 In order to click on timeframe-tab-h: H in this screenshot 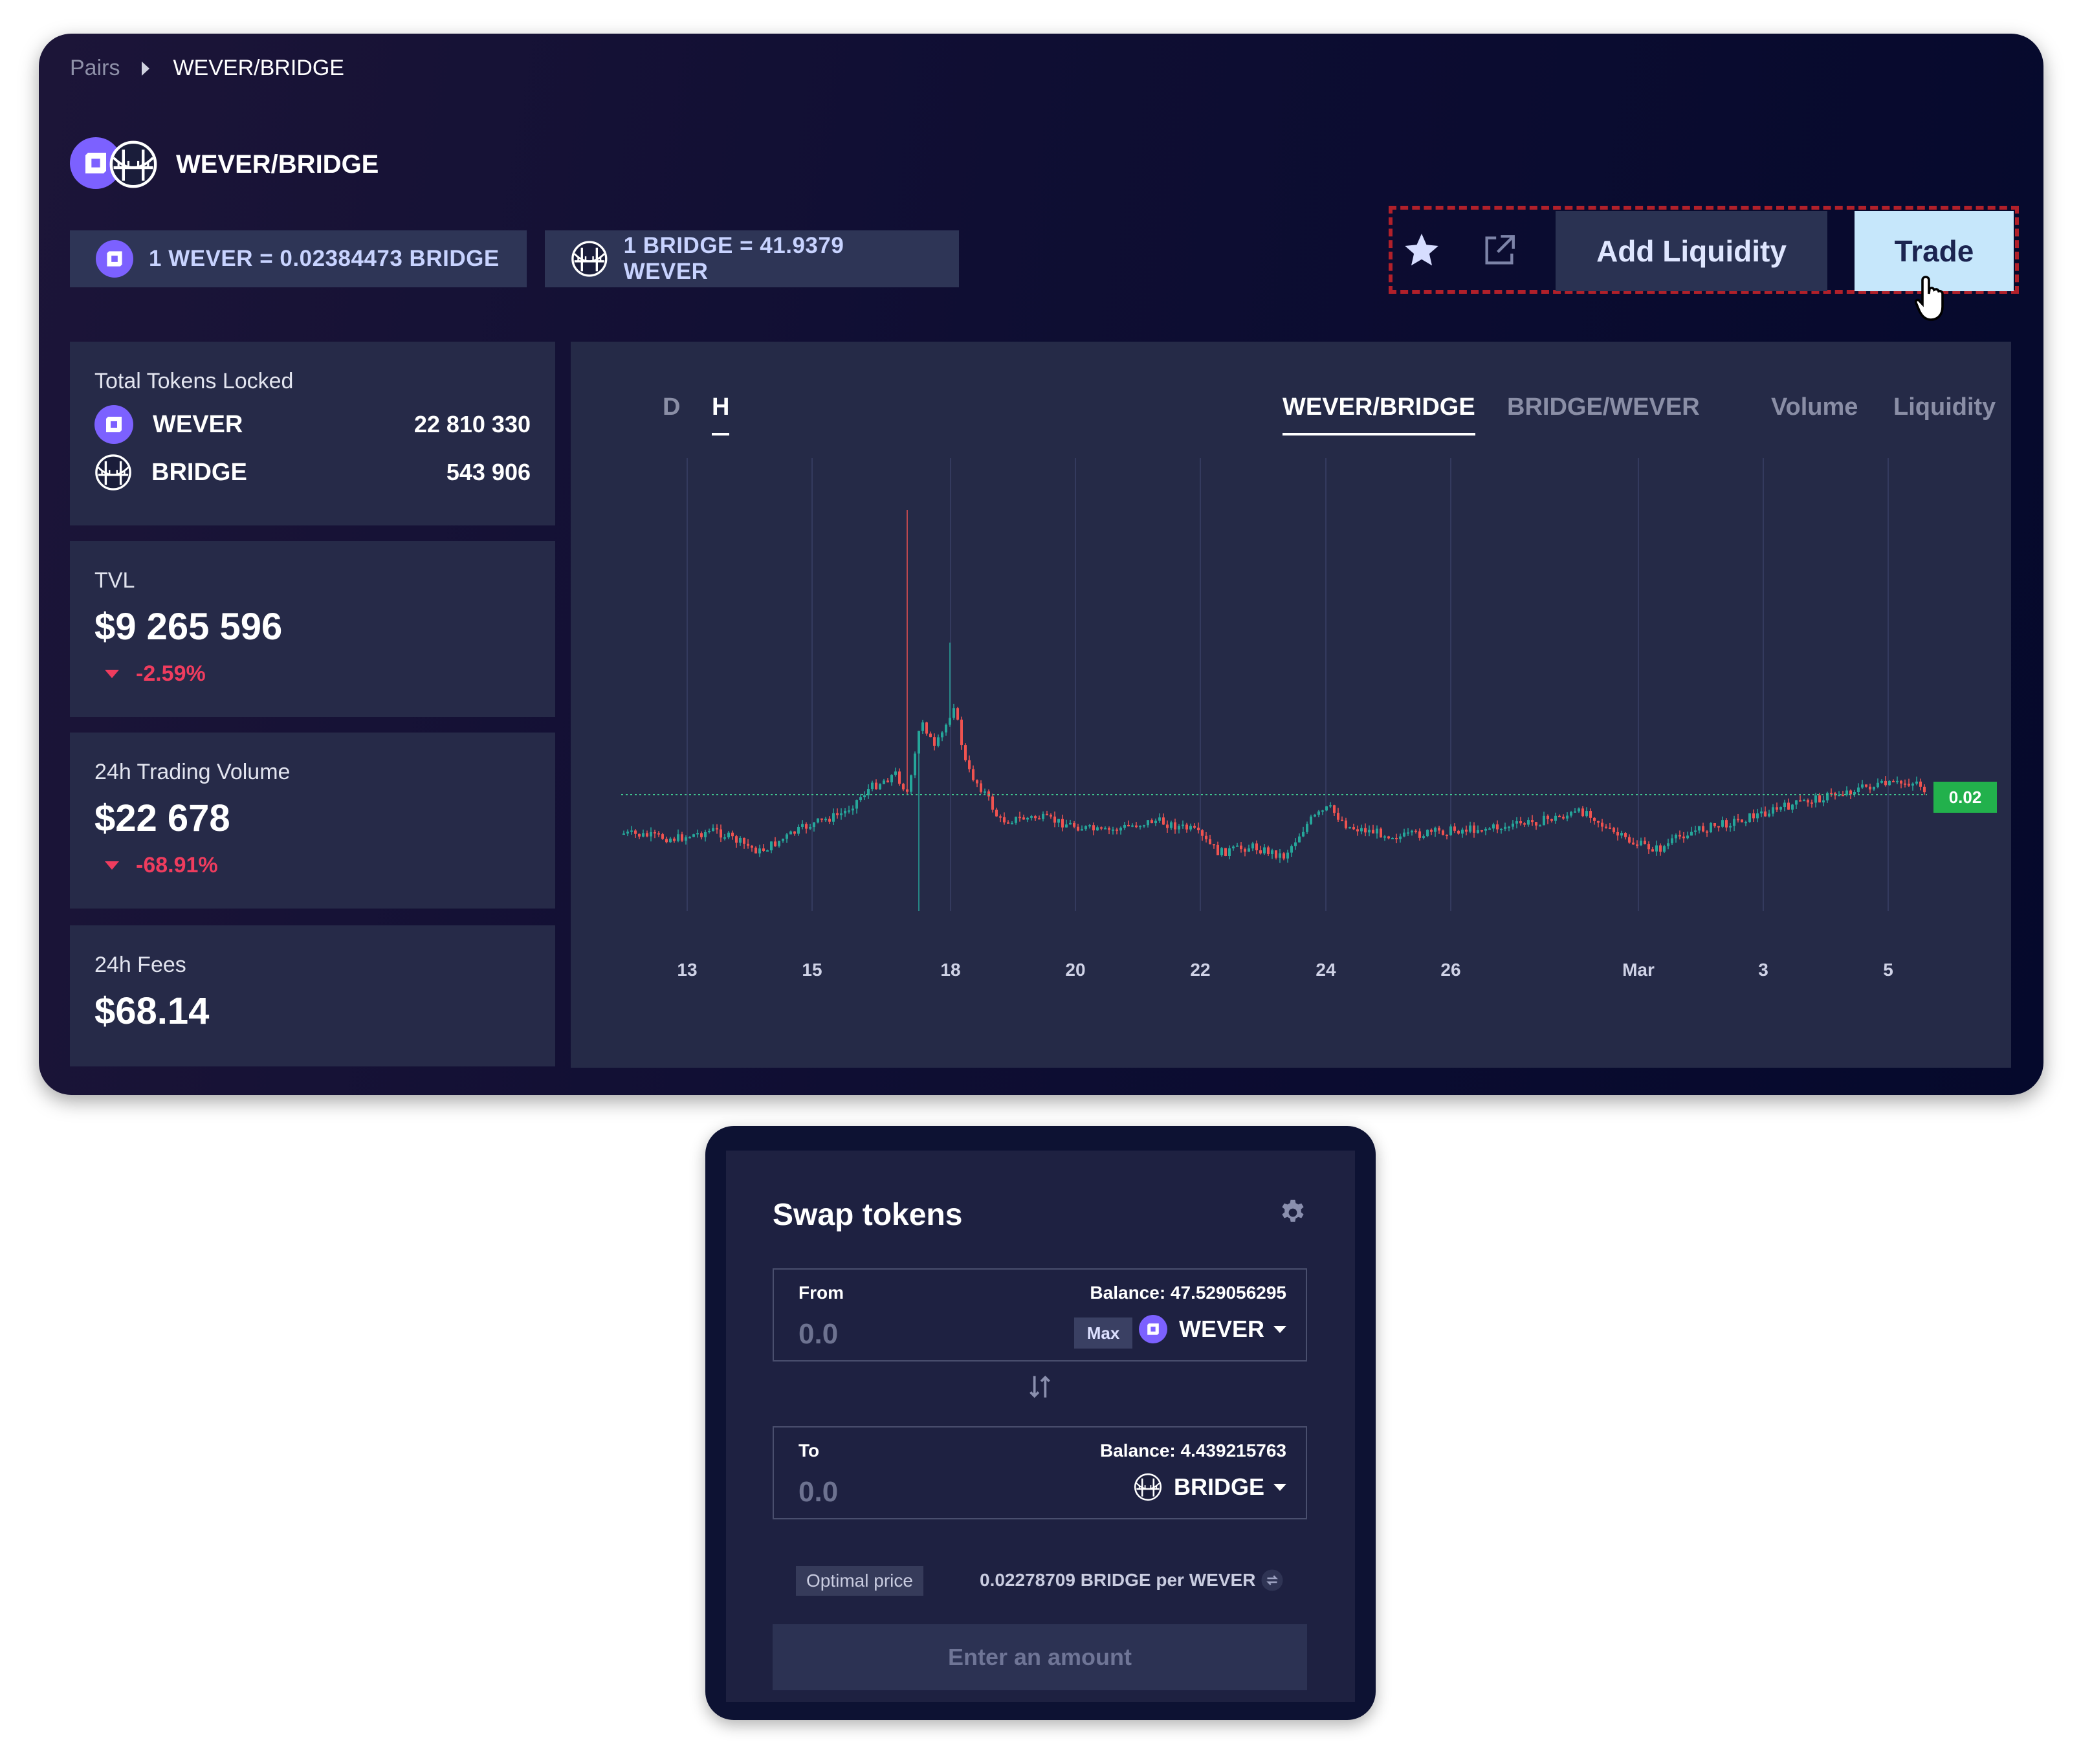, I will do `click(721, 414)`.